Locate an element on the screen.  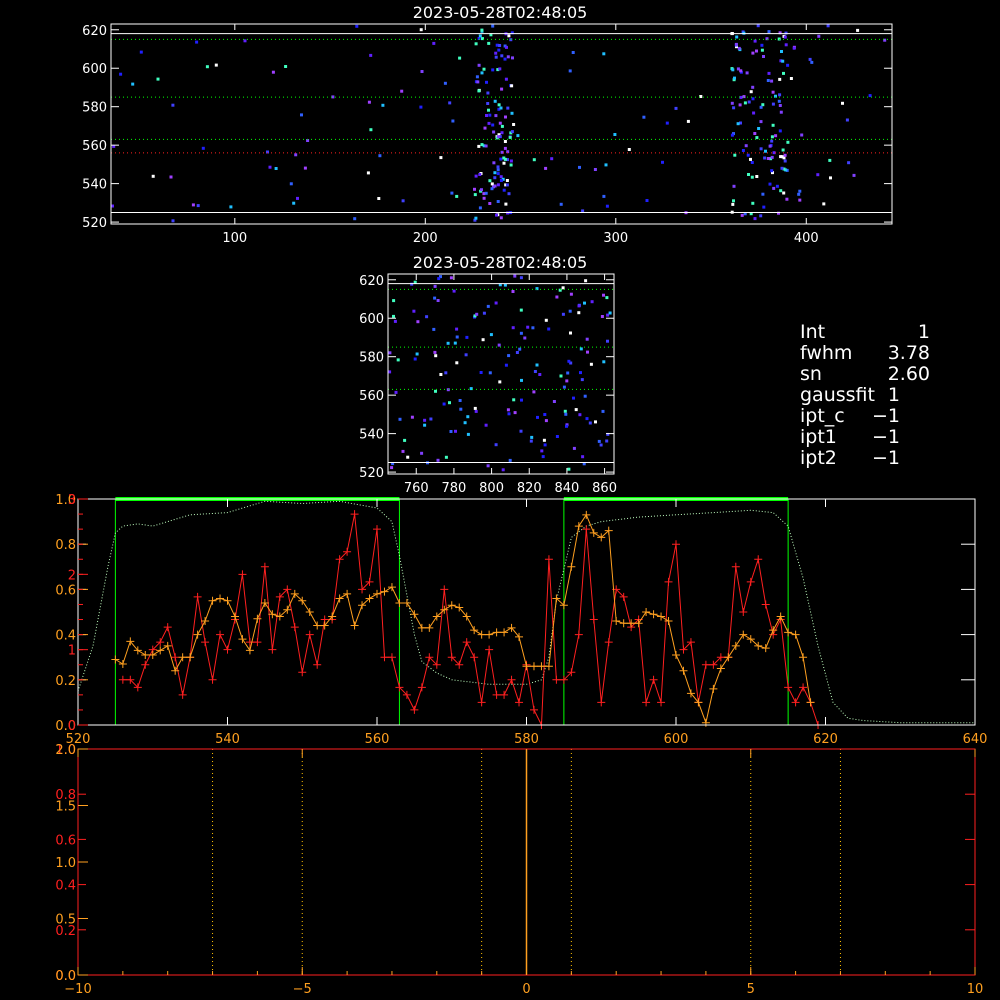
top-ytick-label: 620 is located at coordinates (94, 31).